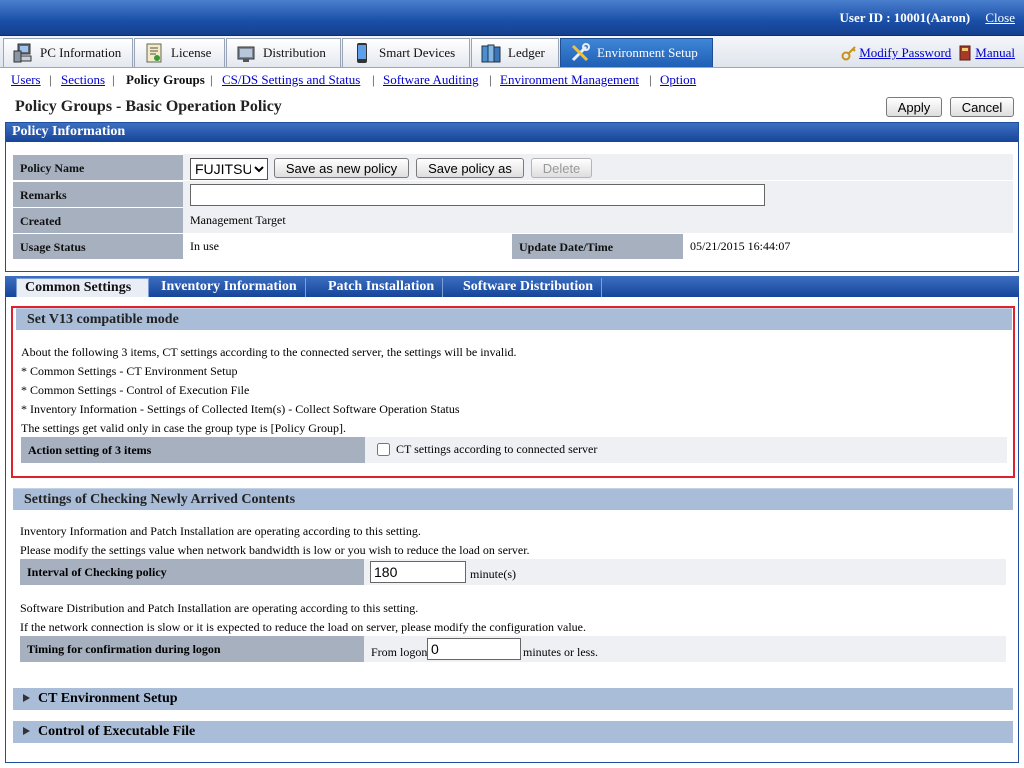 The width and height of the screenshot is (1024, 768). I want to click on tab-label: License, so click(191, 52).